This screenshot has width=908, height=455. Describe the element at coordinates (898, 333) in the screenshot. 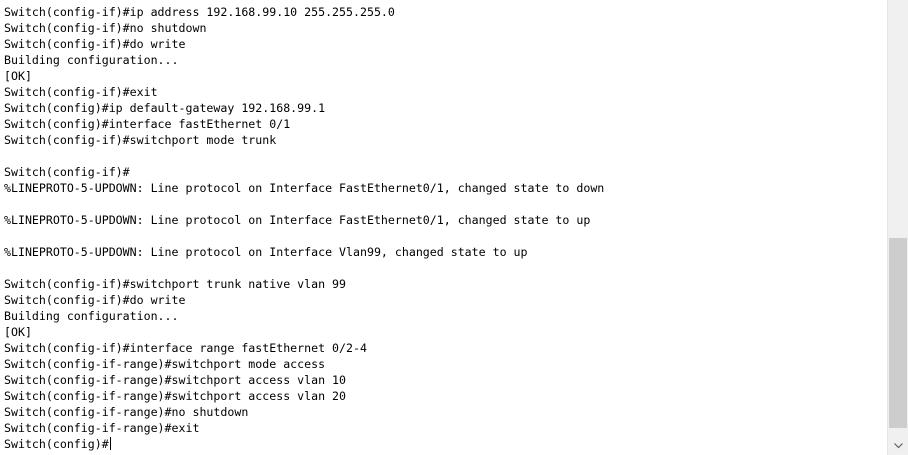

I see `scrollbar-thumb` at that location.